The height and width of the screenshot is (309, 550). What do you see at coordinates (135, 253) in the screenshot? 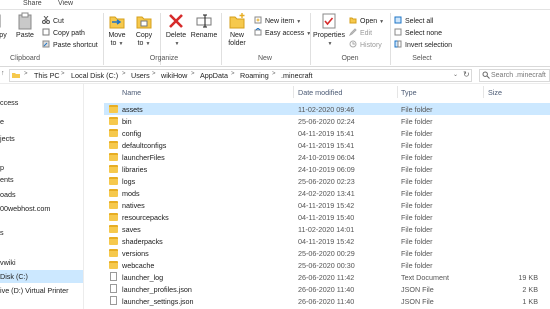
I see `file-name: versions` at bounding box center [135, 253].